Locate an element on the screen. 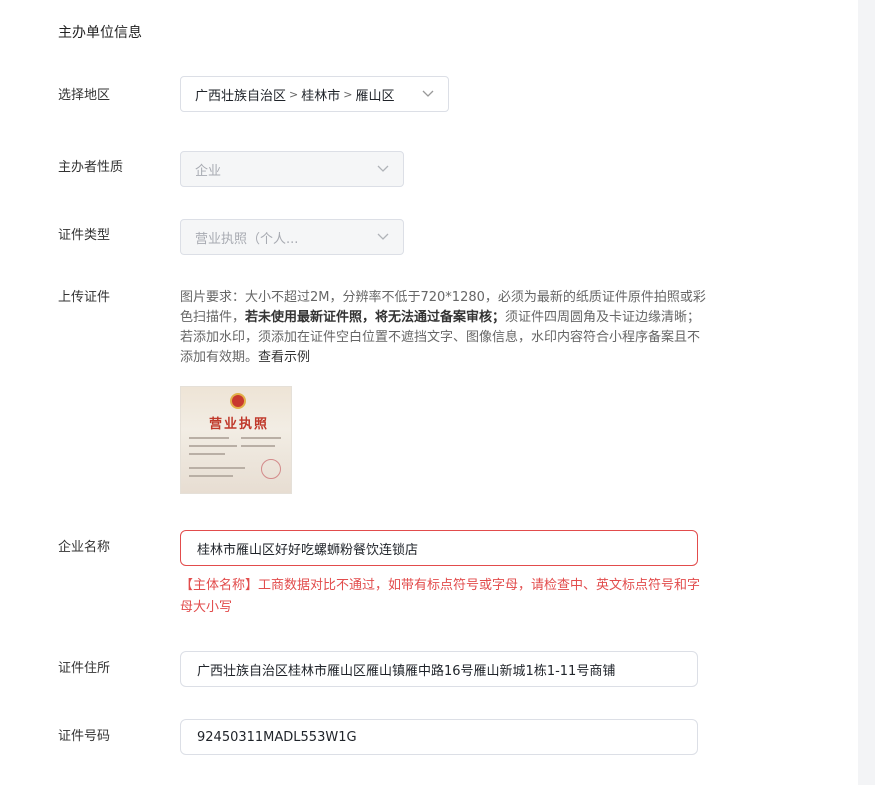 The width and height of the screenshot is (875, 785). address-label: 证件住所 is located at coordinates (84, 668).